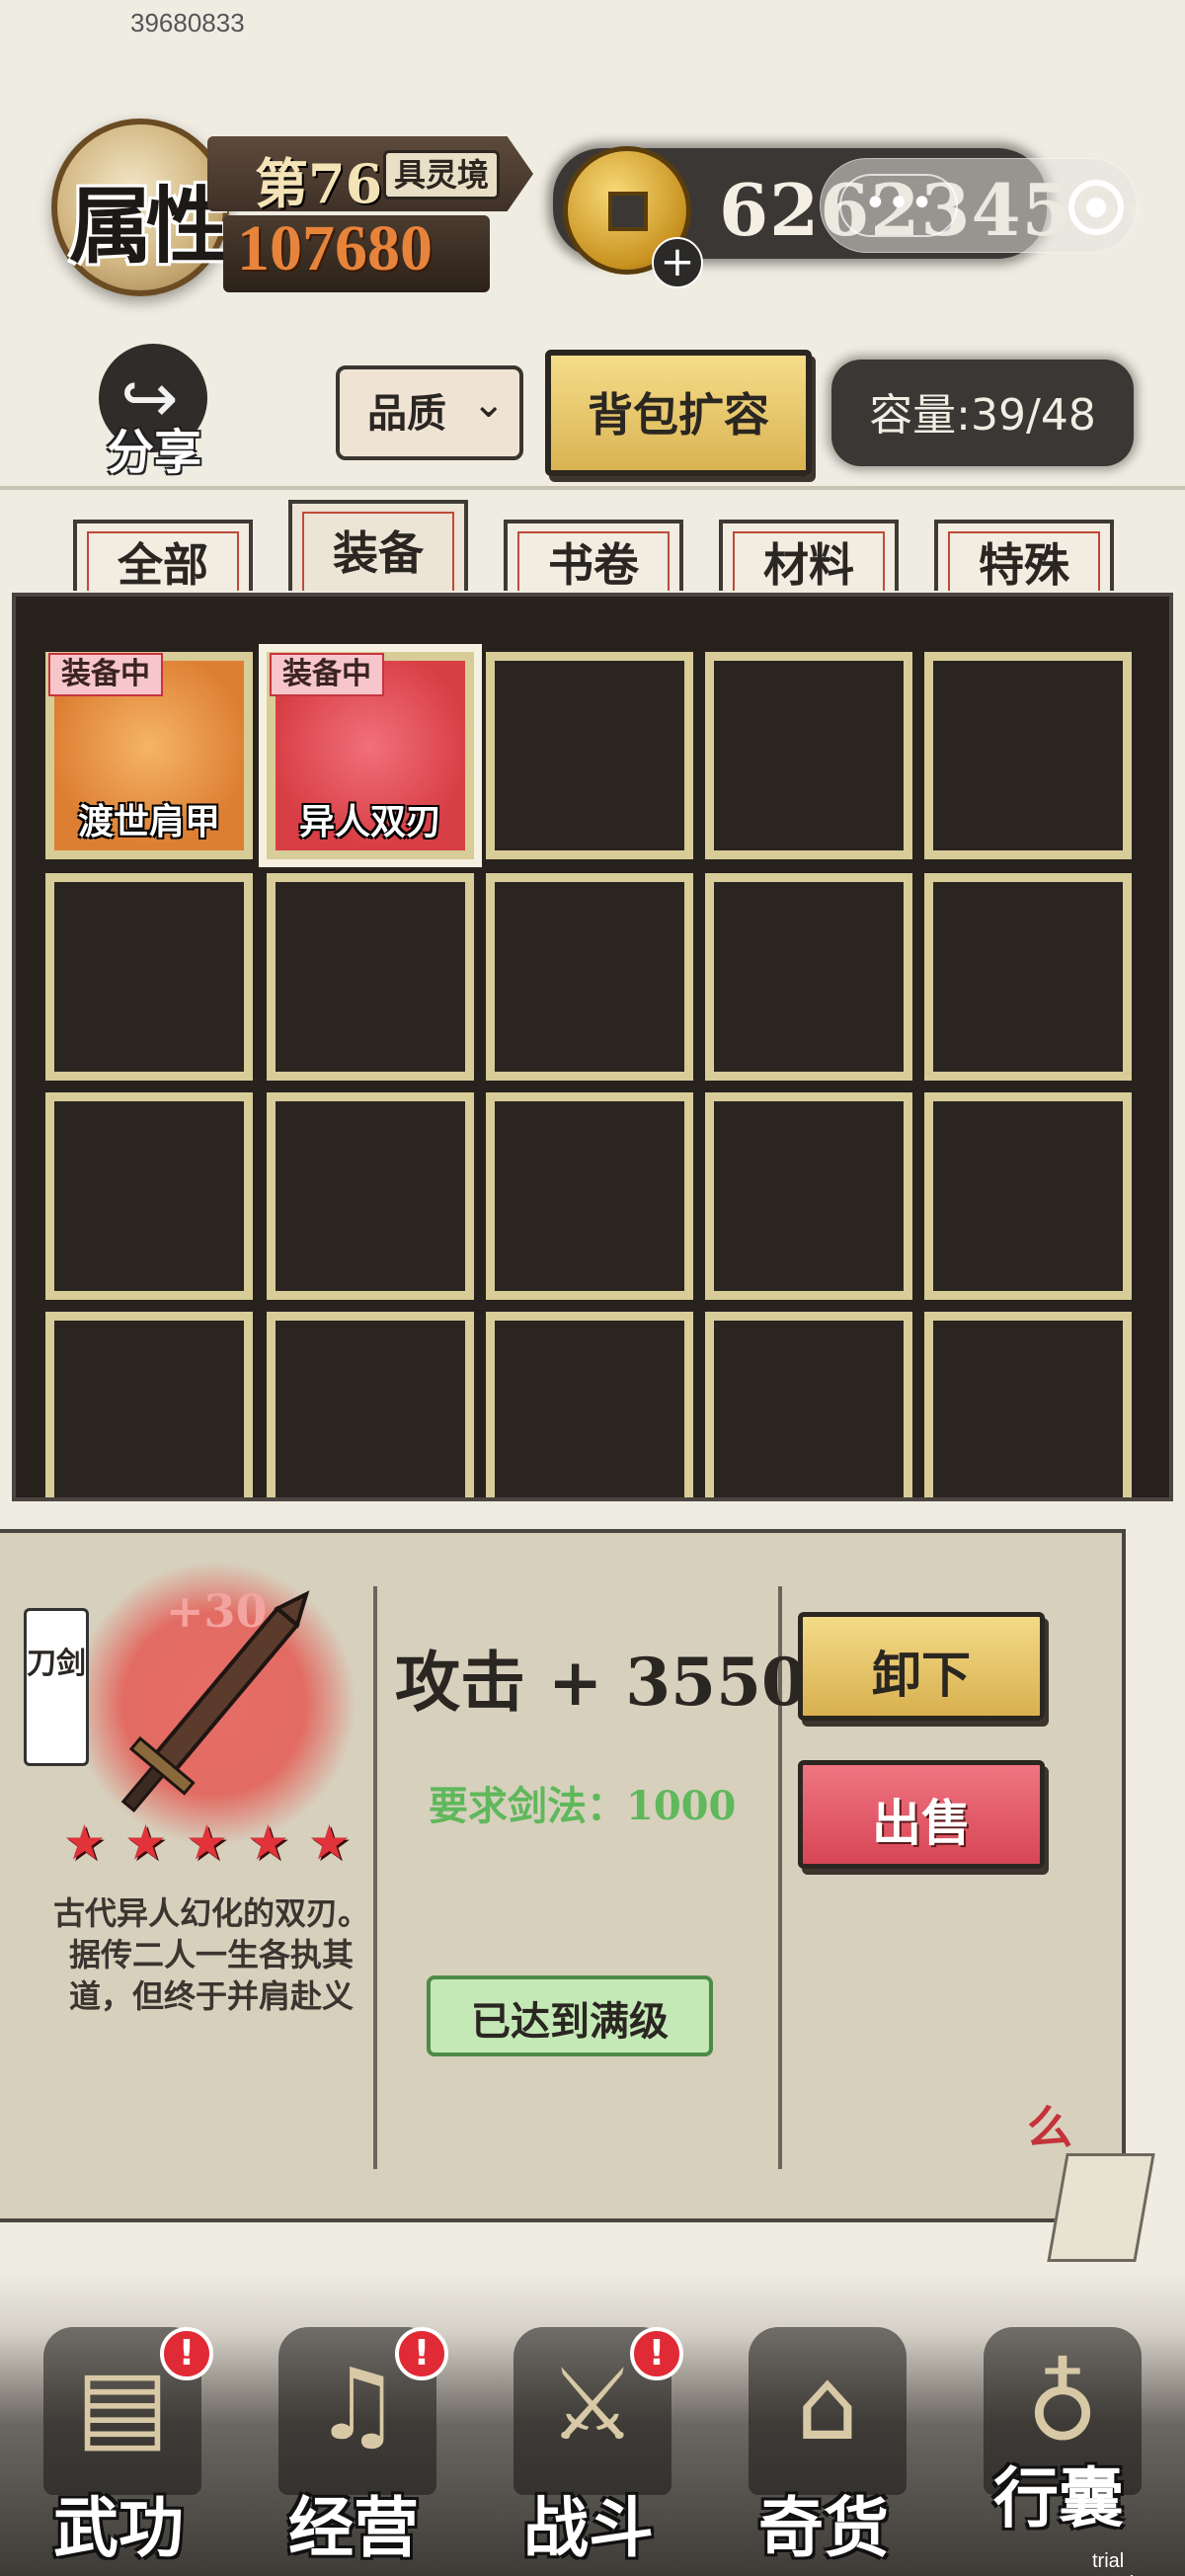  Describe the element at coordinates (1059, 2450) in the screenshot. I see `nav-bag: ♁ 行囊` at that location.